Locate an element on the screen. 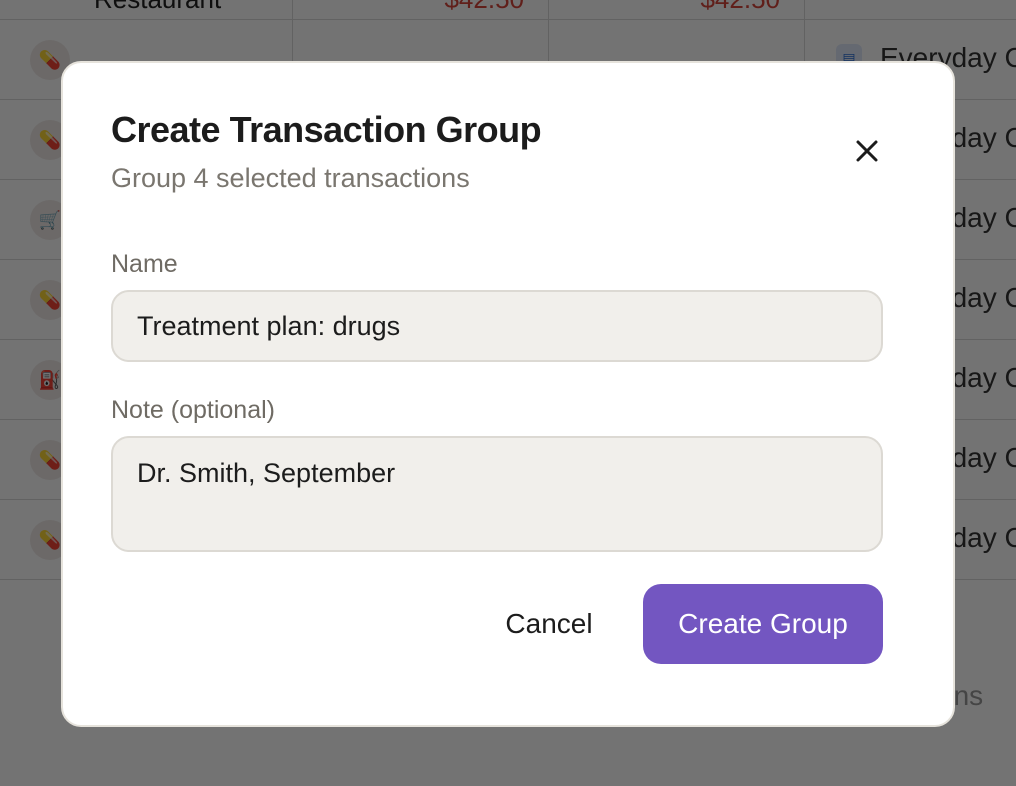  dialog-title: Create Transaction Group is located at coordinates (326, 129).